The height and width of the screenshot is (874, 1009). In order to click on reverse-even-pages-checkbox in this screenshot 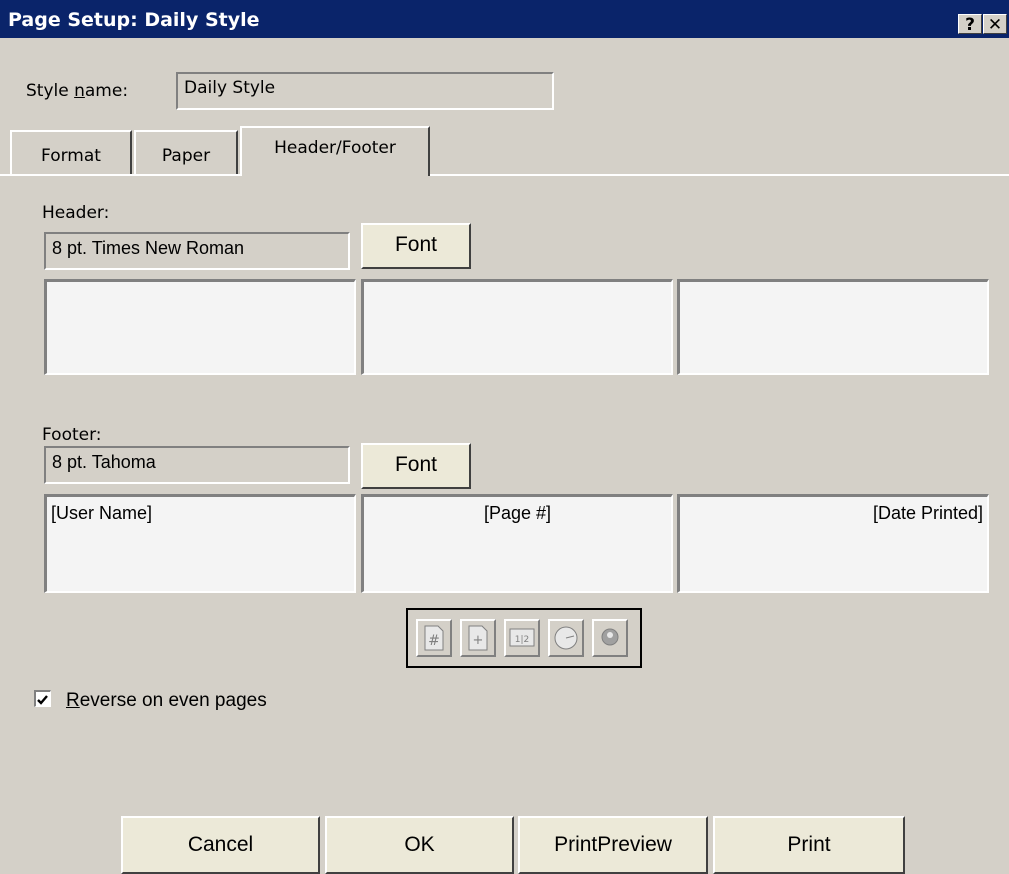, I will do `click(42, 698)`.